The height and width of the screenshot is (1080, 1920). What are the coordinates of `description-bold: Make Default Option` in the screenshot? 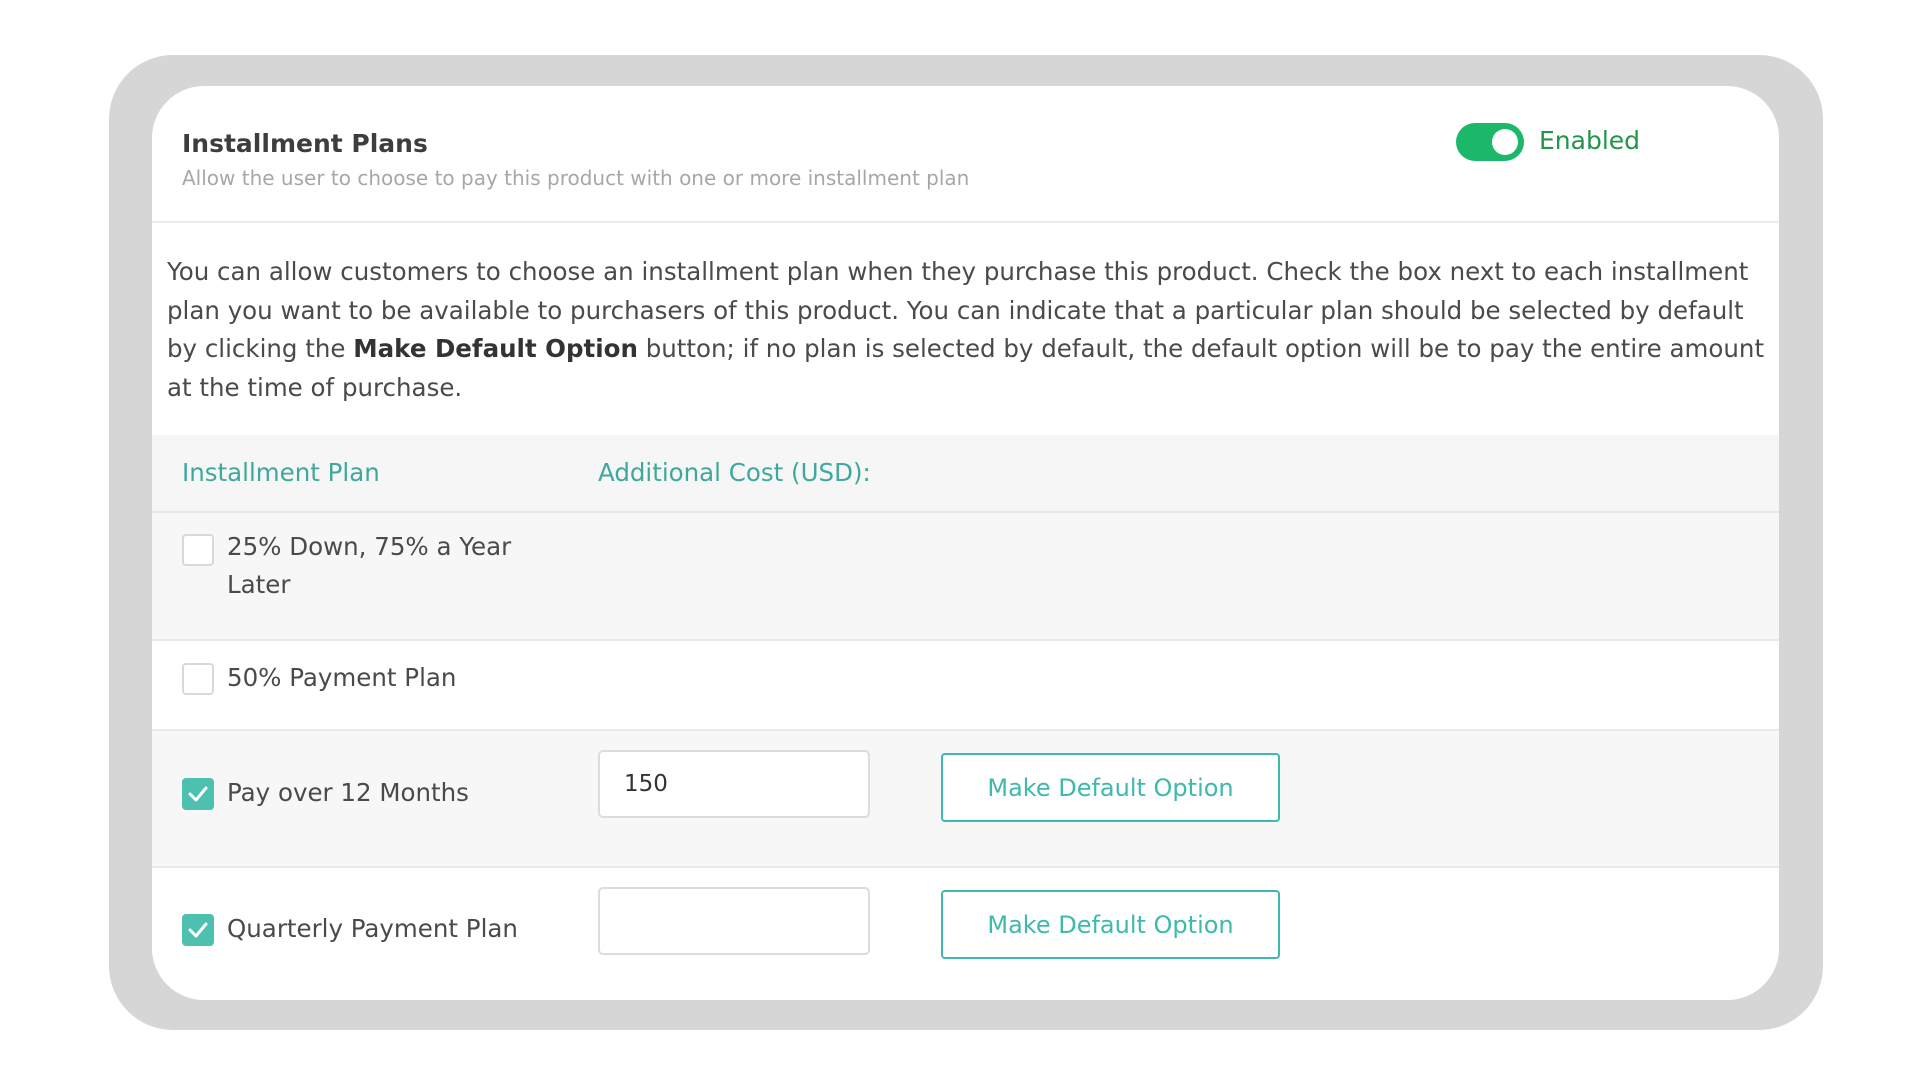 It's located at (495, 348).